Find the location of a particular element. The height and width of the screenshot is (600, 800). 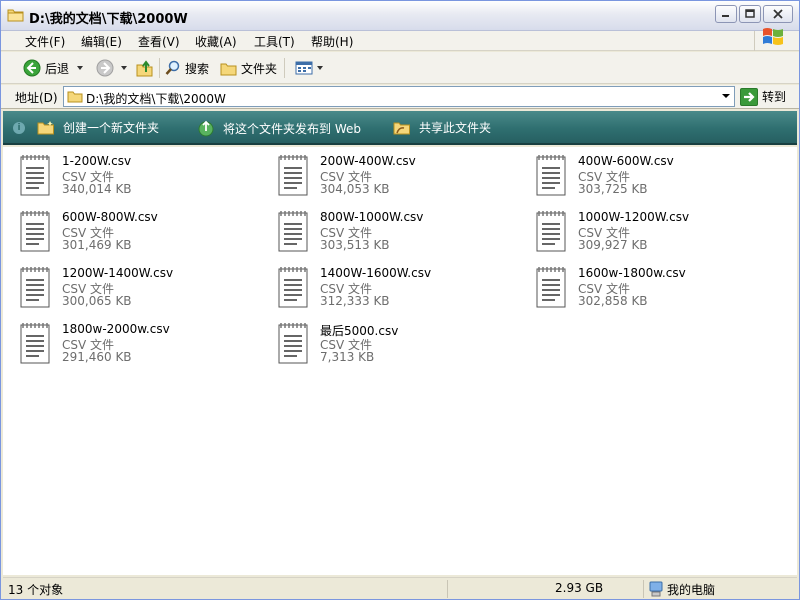

file-size: 303,725 KB is located at coordinates (613, 189).